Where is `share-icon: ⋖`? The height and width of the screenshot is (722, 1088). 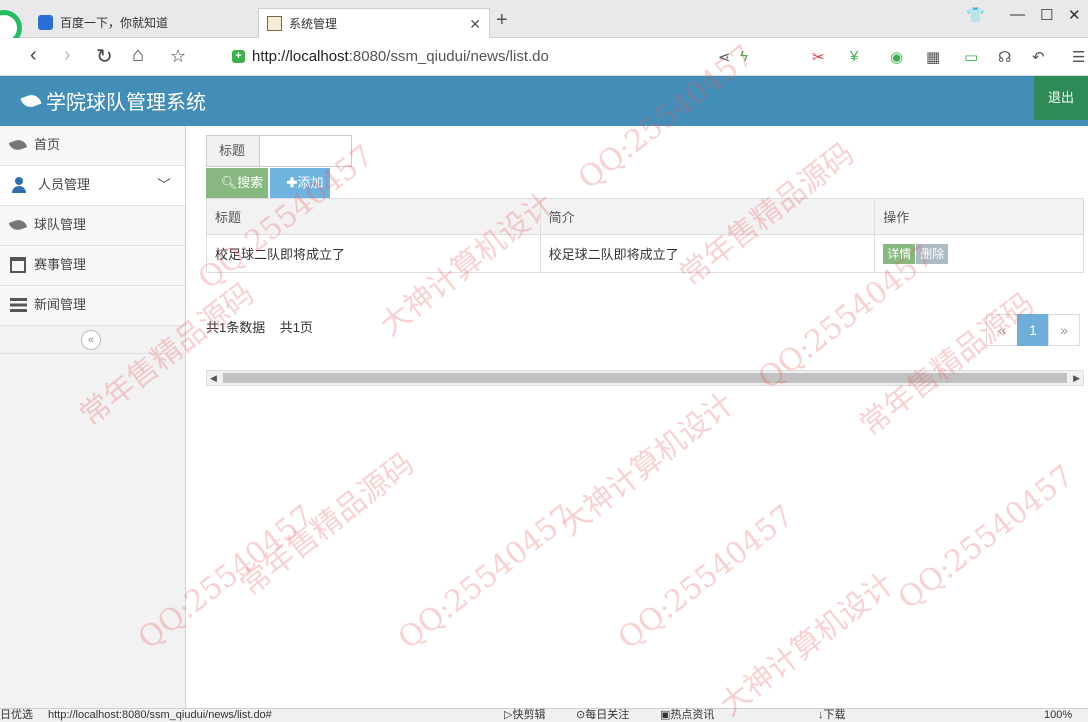 share-icon: ⋖ is located at coordinates (724, 57).